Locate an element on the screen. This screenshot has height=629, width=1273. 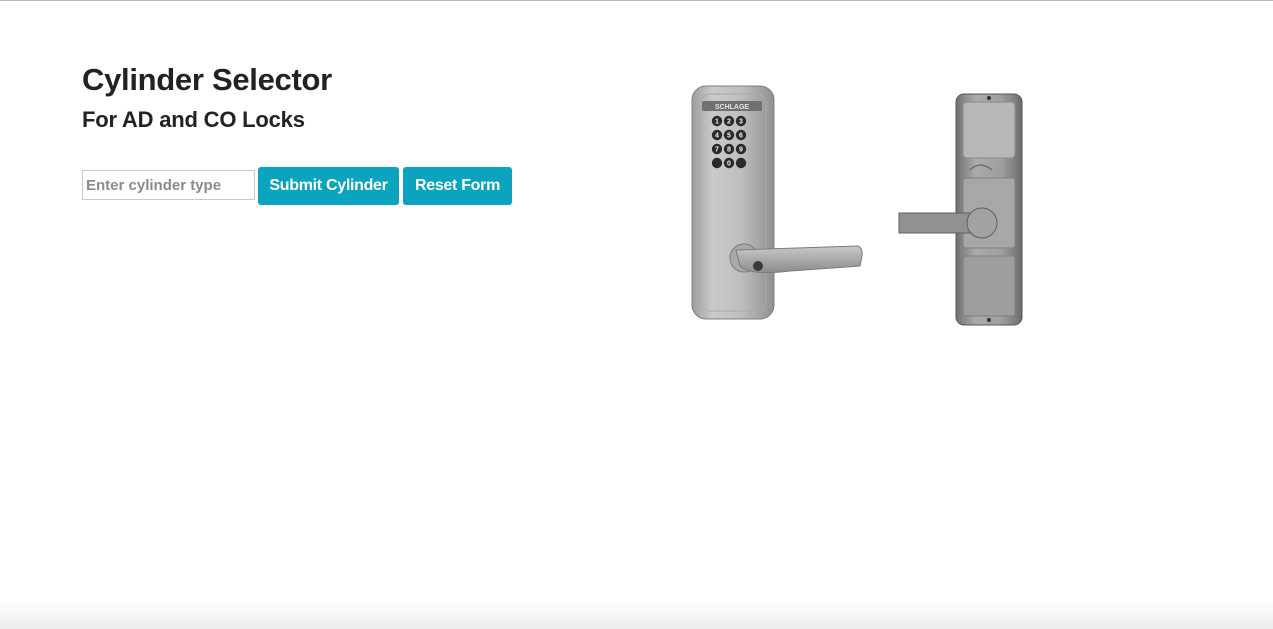
keypad-key-label: 9 is located at coordinates (741, 150).